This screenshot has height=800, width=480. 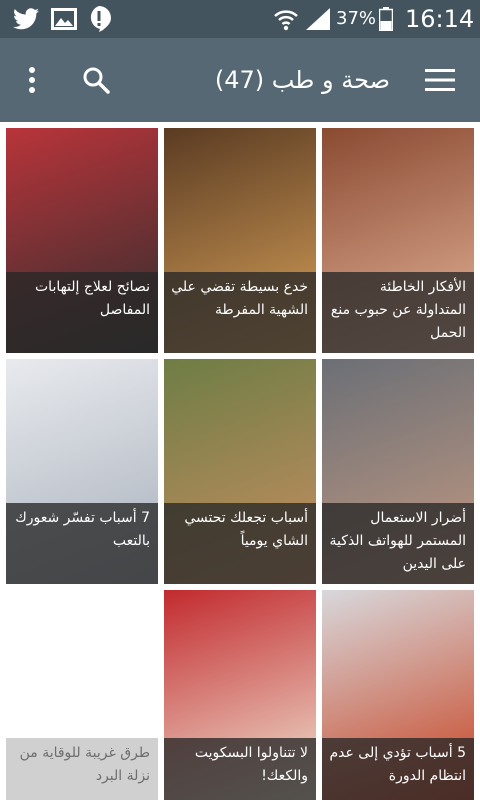 I want to click on battery-percent: 37%, so click(x=356, y=18).